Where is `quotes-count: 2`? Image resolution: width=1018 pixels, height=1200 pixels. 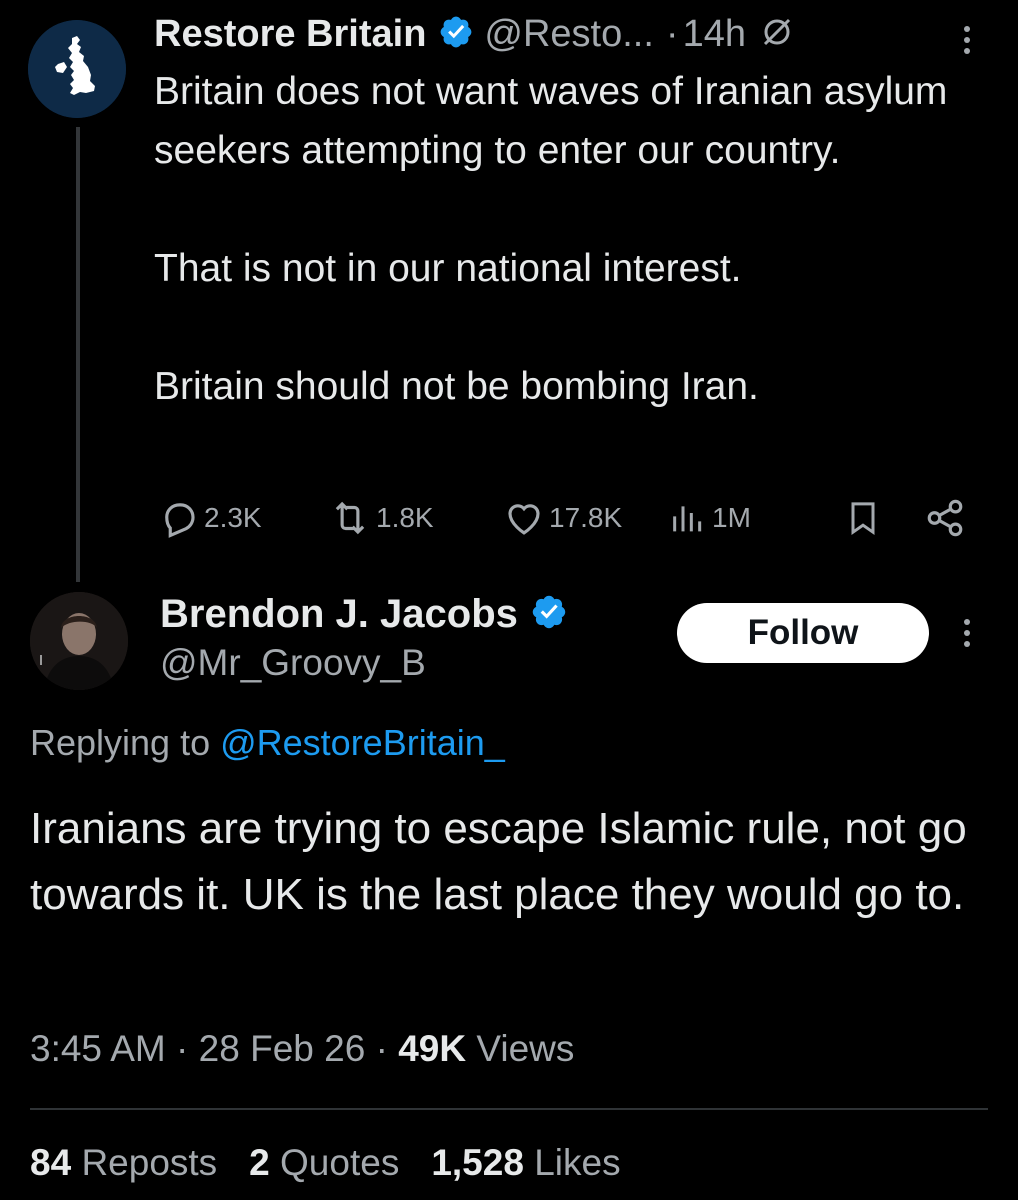
quotes-count: 2 is located at coordinates (259, 1162).